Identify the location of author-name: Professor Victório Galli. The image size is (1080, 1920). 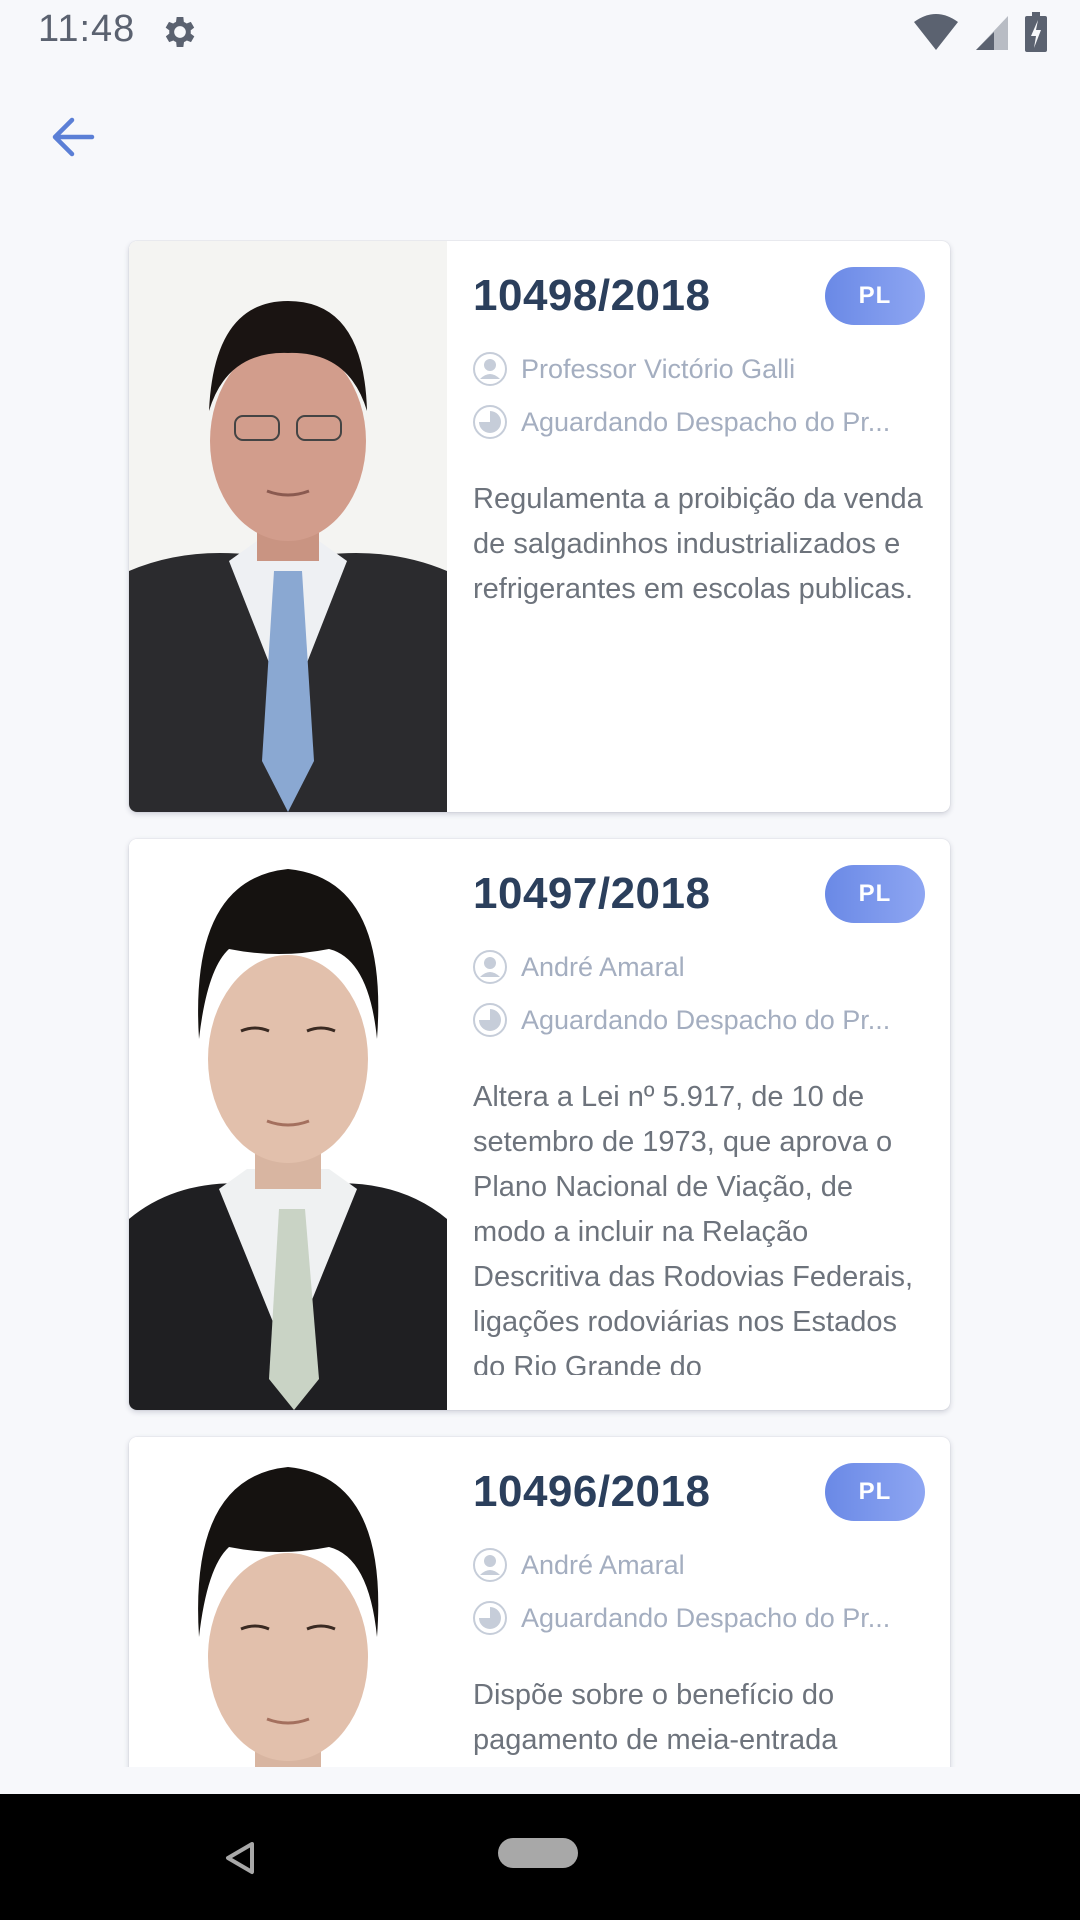
(658, 368).